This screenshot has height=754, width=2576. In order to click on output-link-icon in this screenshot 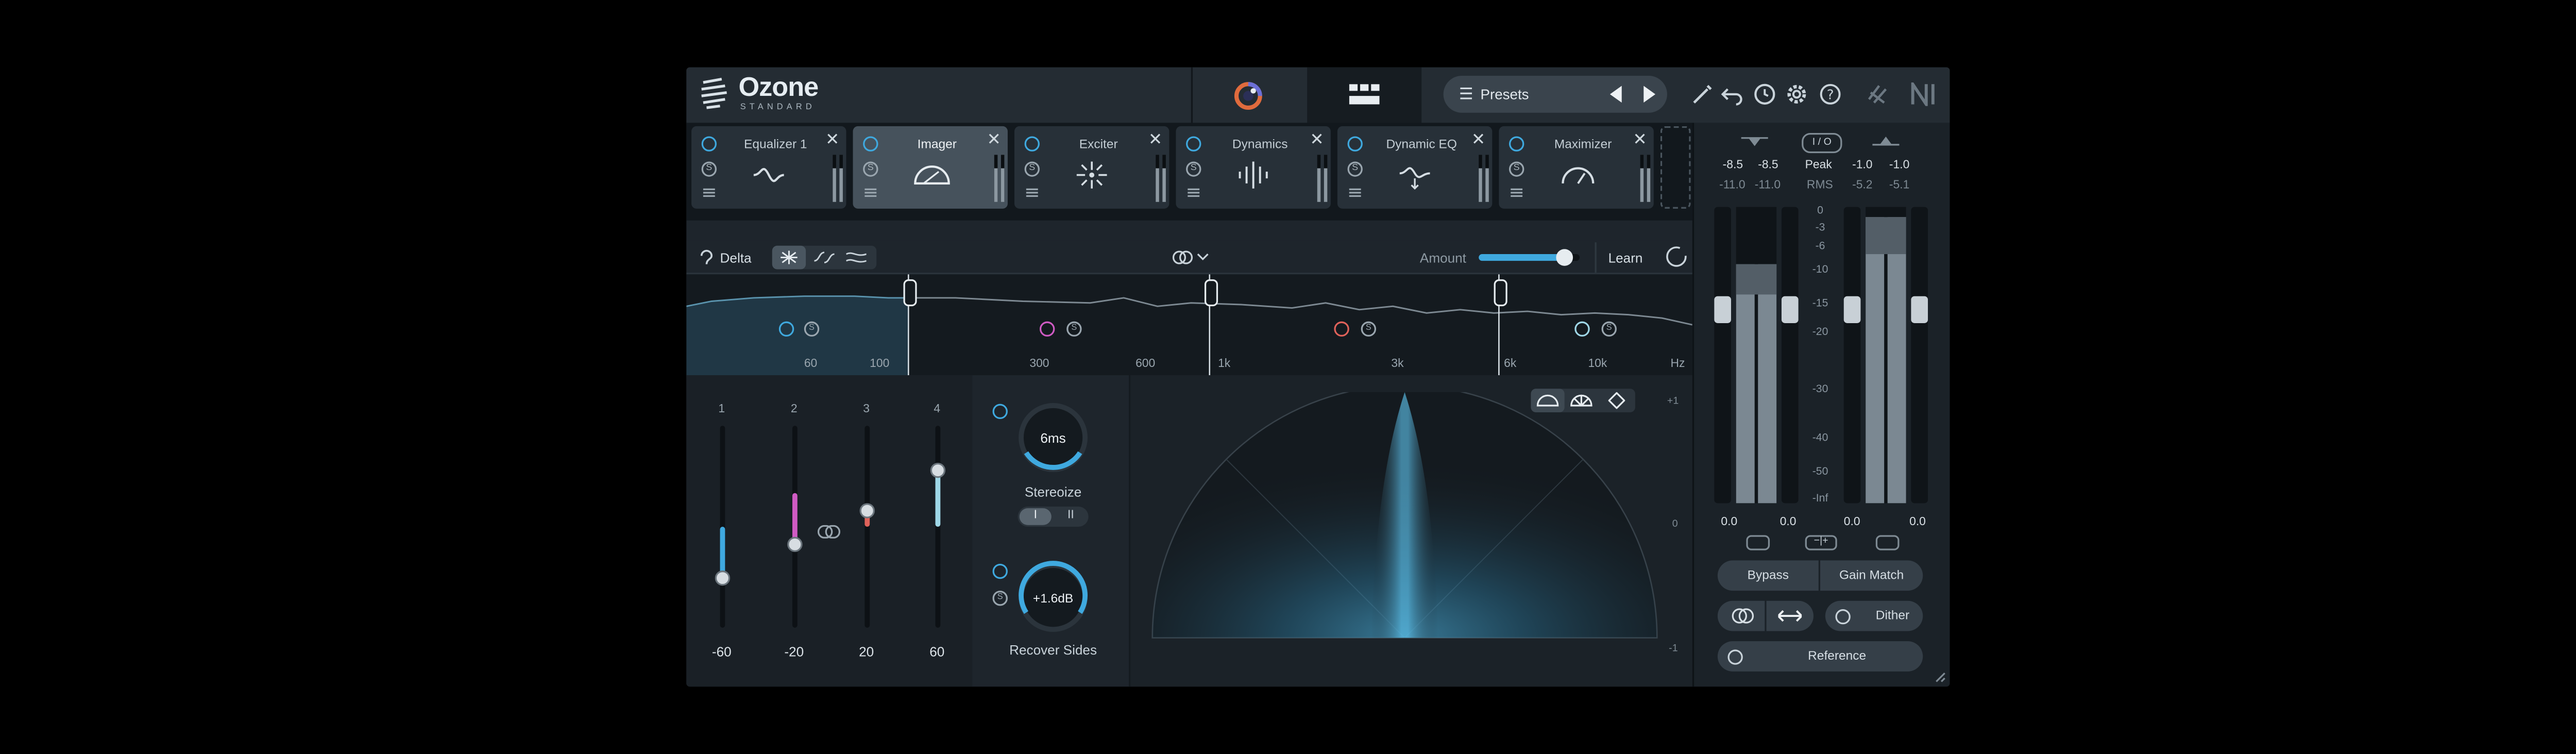, I will do `click(1887, 542)`.